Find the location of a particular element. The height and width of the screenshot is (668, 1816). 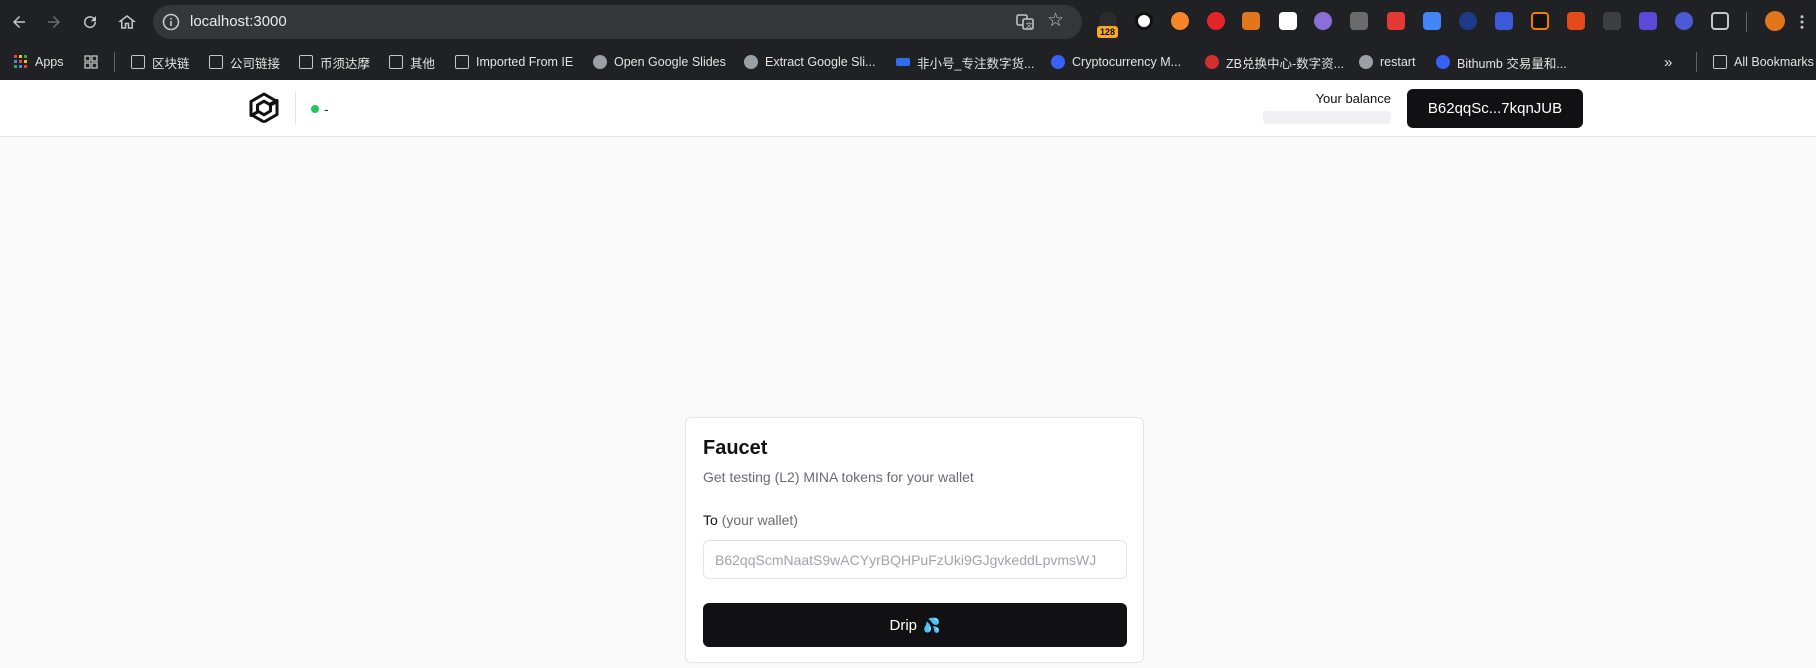

bithumb-icon is located at coordinates (1443, 62).